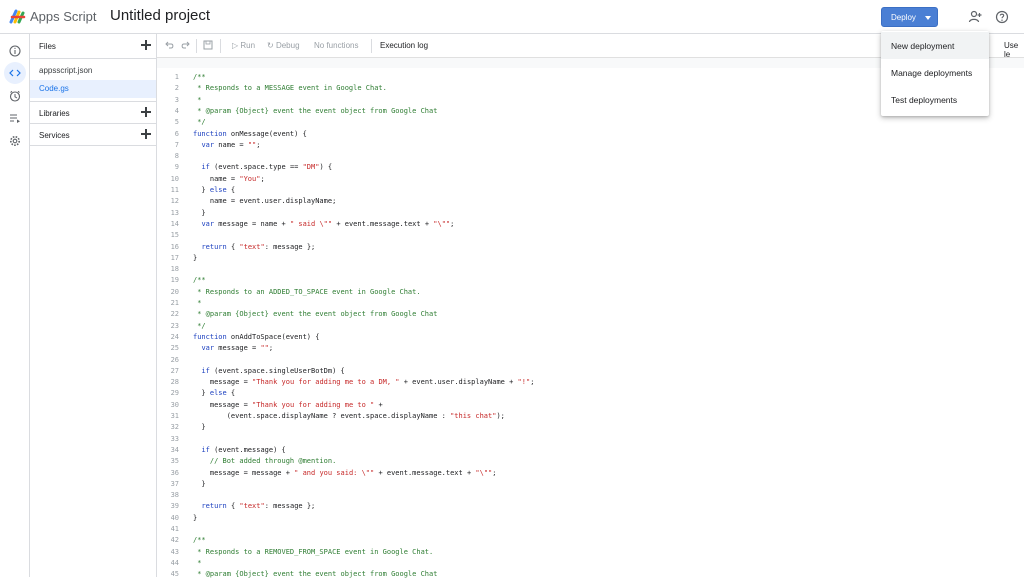  I want to click on file-item-code-gs: Code.gs, so click(93, 89).